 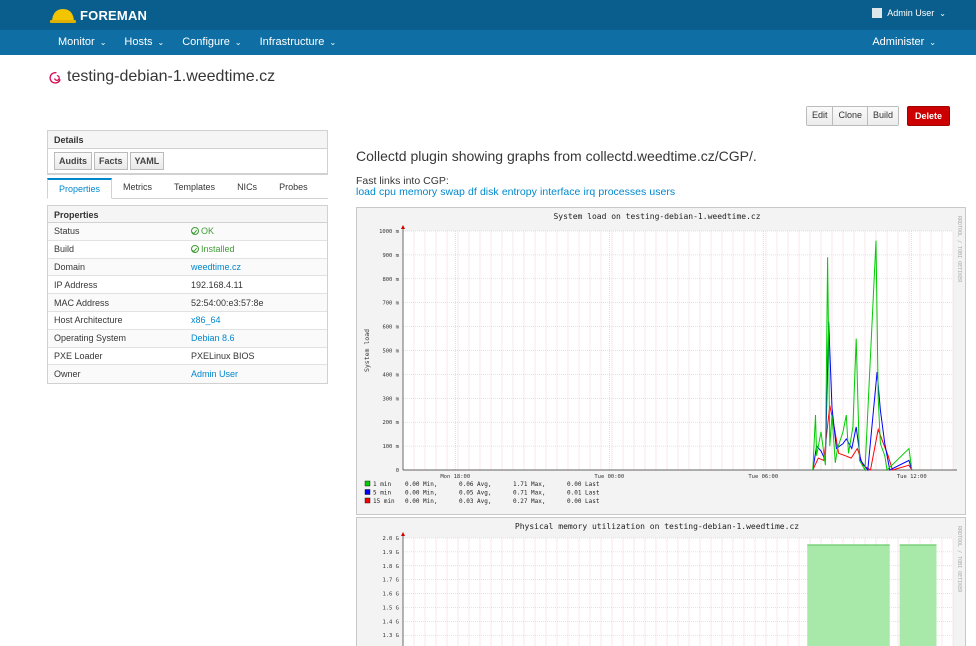 I want to click on fast-link-entropy: entropy, so click(x=519, y=192).